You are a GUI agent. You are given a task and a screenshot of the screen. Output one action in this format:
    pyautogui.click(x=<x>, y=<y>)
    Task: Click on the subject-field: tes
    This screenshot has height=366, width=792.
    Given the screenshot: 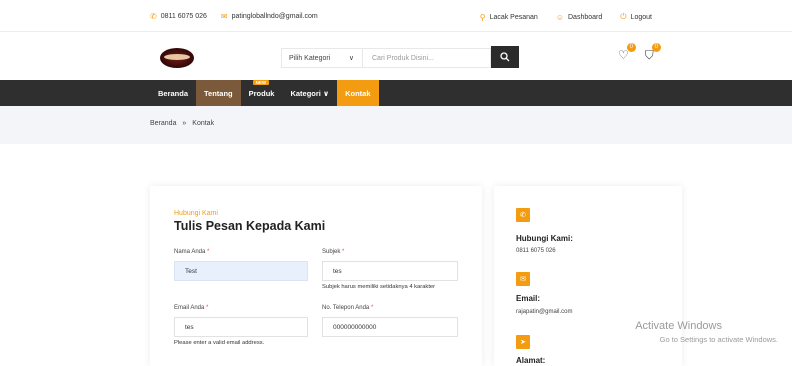 What is the action you would take?
    pyautogui.click(x=390, y=271)
    